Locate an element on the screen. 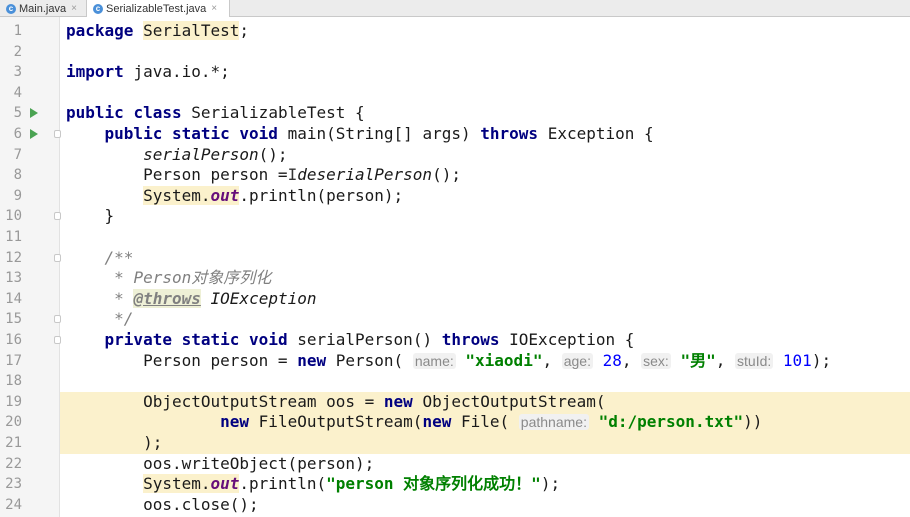 The height and width of the screenshot is (517, 910). code-text: public class SerializableTest { is located at coordinates (485, 113).